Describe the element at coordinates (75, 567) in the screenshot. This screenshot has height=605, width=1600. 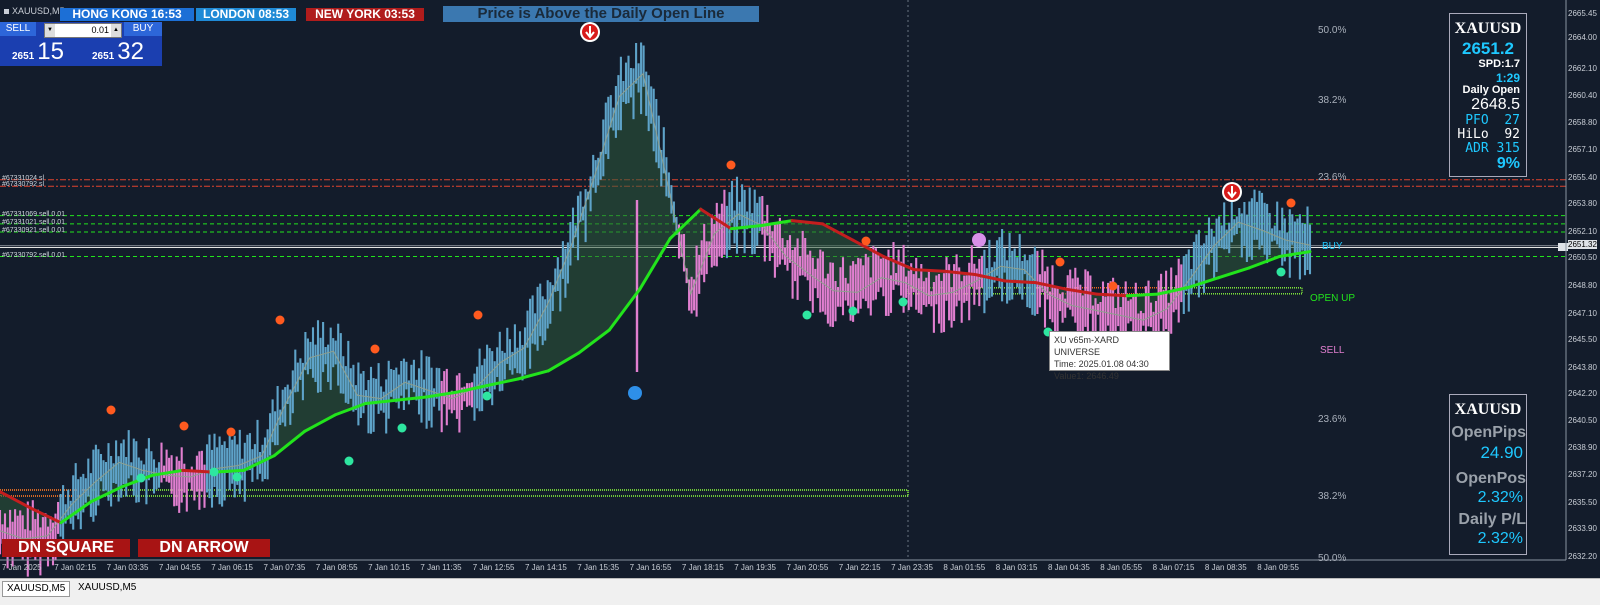
I see `time-axis-label: 7 Jan 02:15` at that location.